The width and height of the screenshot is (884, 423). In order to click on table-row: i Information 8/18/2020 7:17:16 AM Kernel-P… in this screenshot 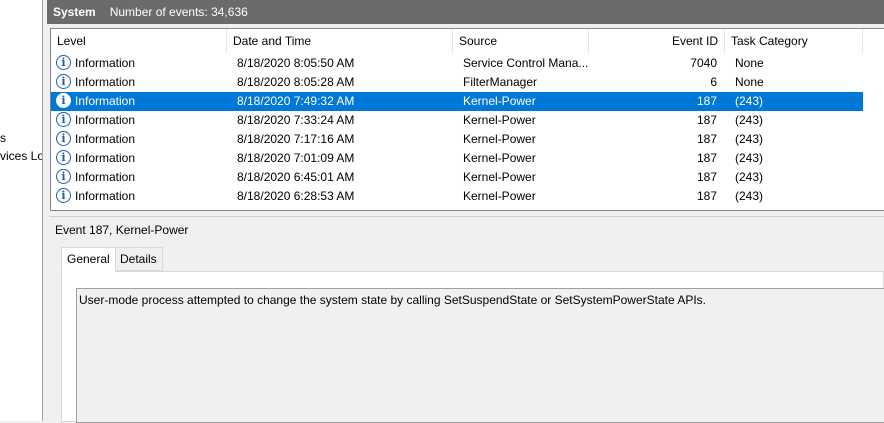, I will do `click(457, 139)`.